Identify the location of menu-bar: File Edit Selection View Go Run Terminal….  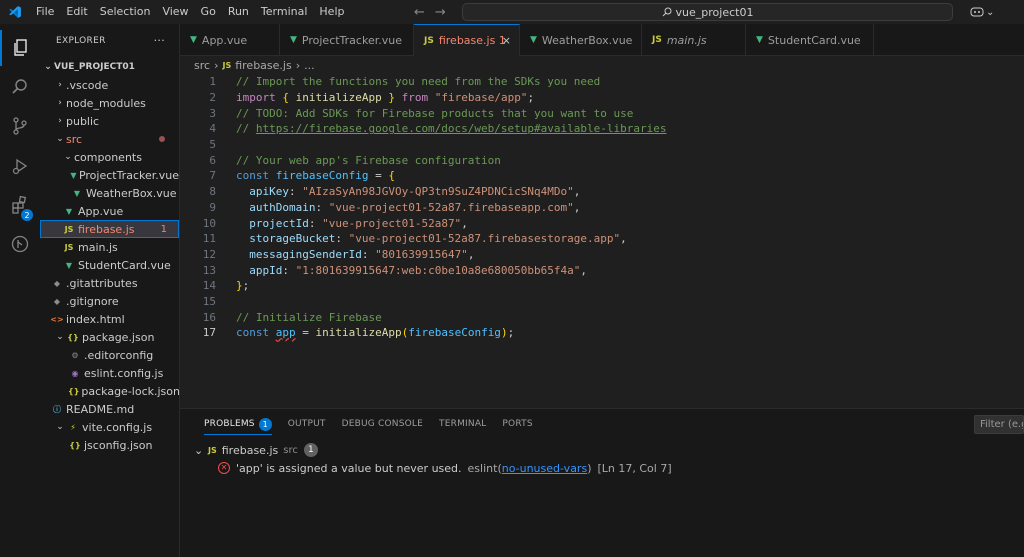
(190, 12).